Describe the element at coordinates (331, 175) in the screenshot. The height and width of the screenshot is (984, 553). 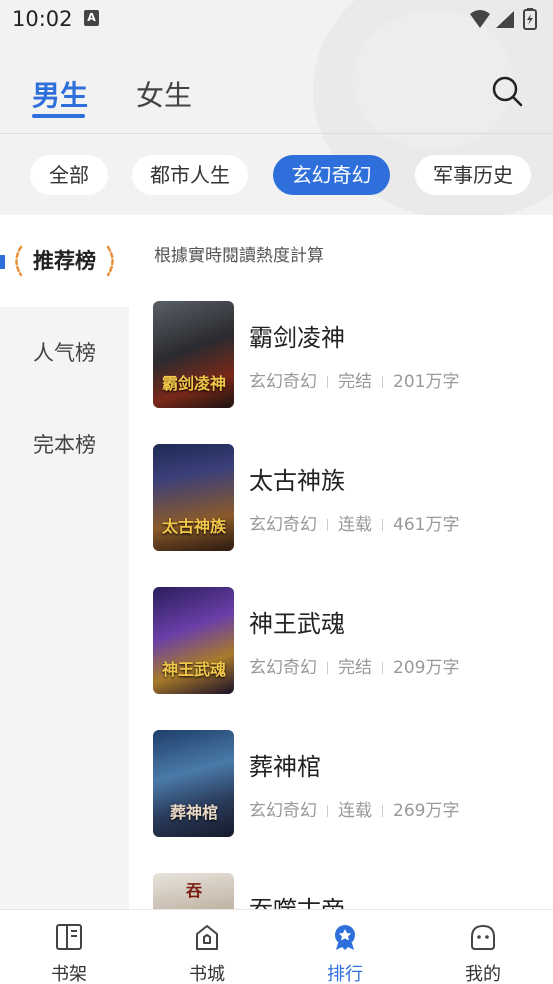
I see `category-chip-fantasy: 玄幻奇幻` at that location.